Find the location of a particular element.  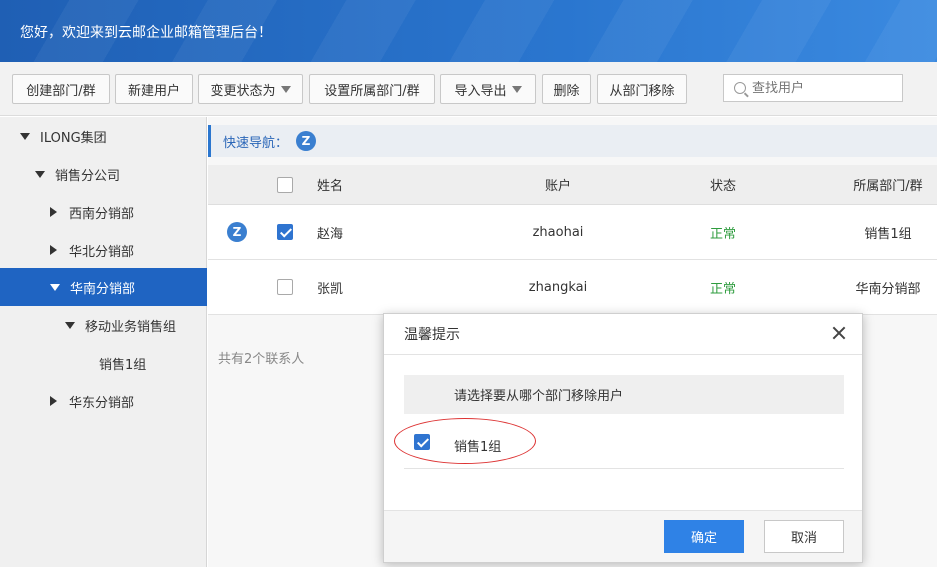

set-dept-button: 设置所属部门/群 is located at coordinates (372, 89).